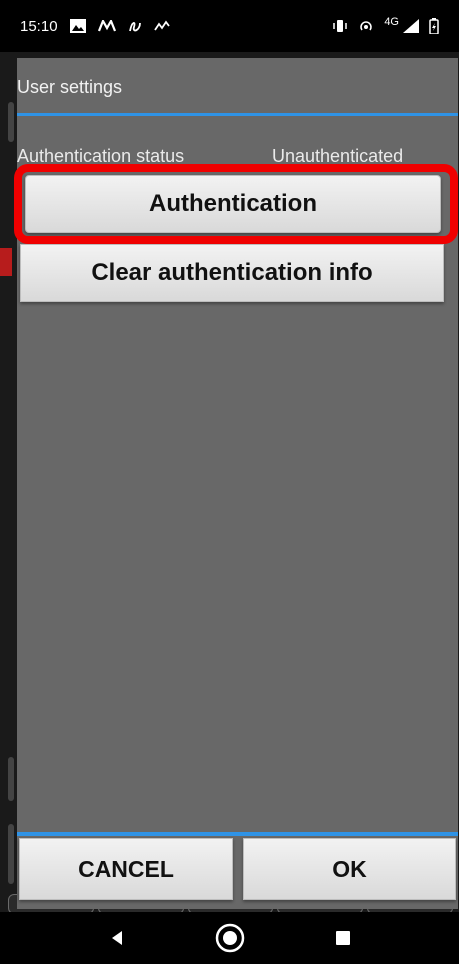 The width and height of the screenshot is (459, 964). I want to click on navigation-bar, so click(229, 938).